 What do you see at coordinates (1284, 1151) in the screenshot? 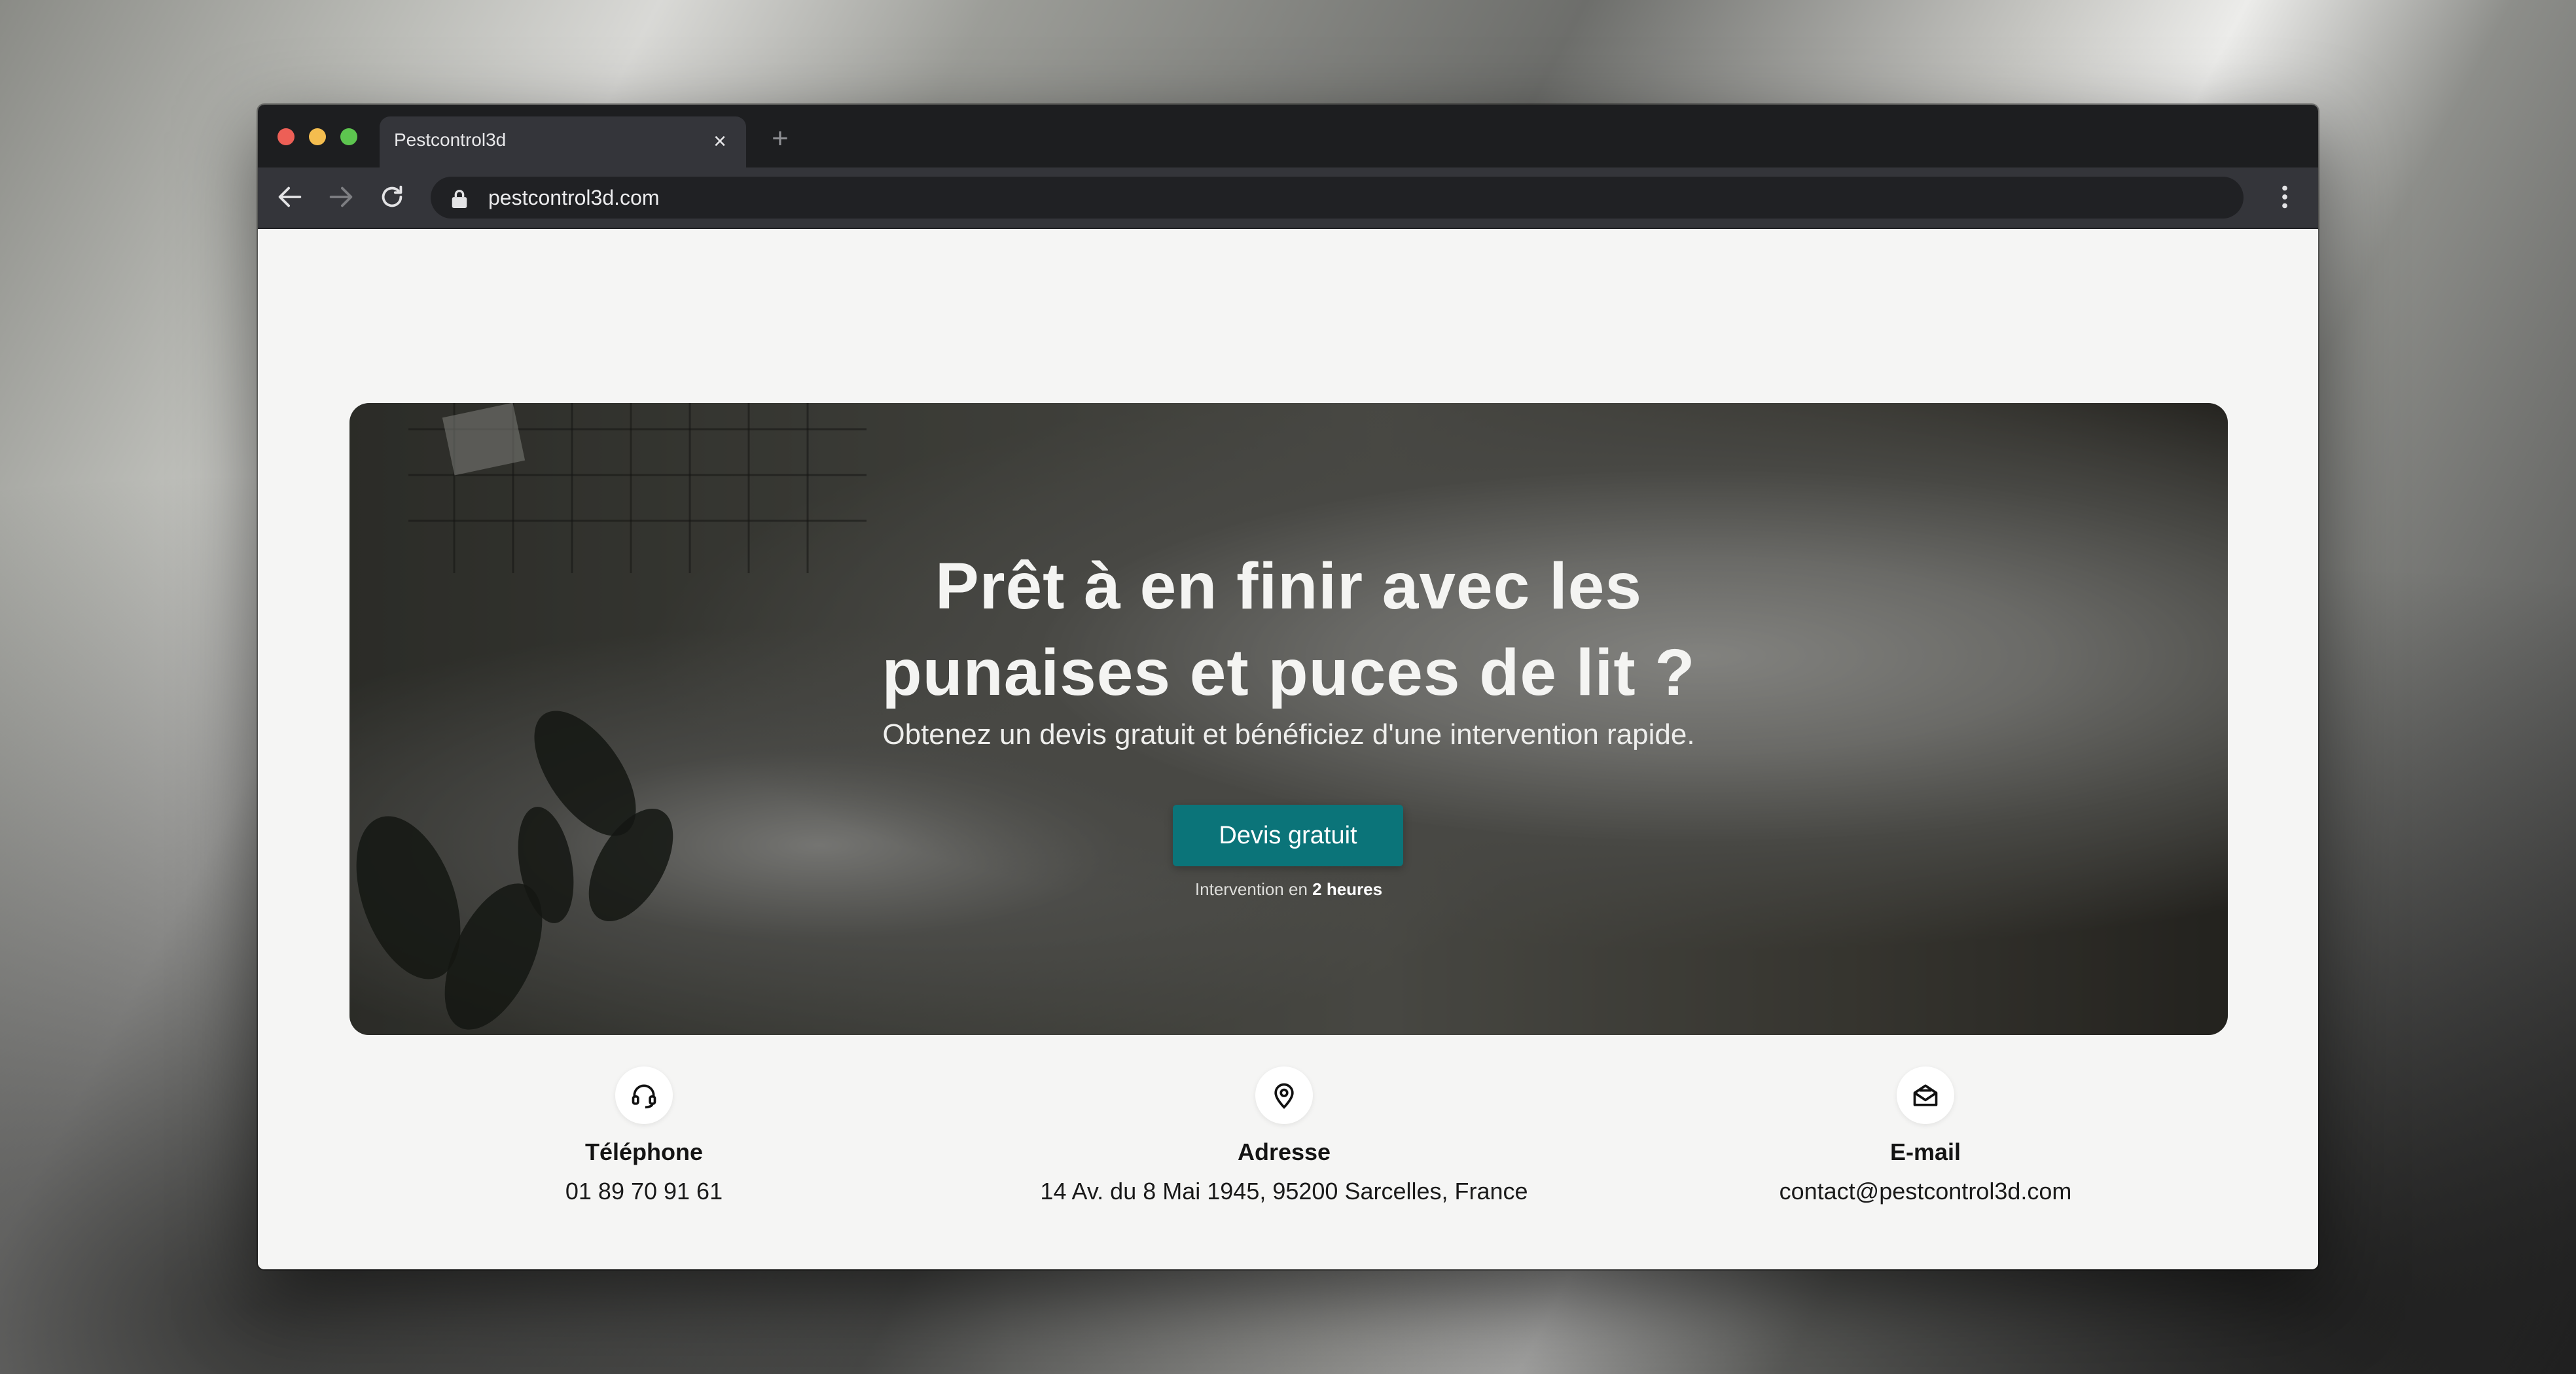
I see `address-label: Adresse` at bounding box center [1284, 1151].